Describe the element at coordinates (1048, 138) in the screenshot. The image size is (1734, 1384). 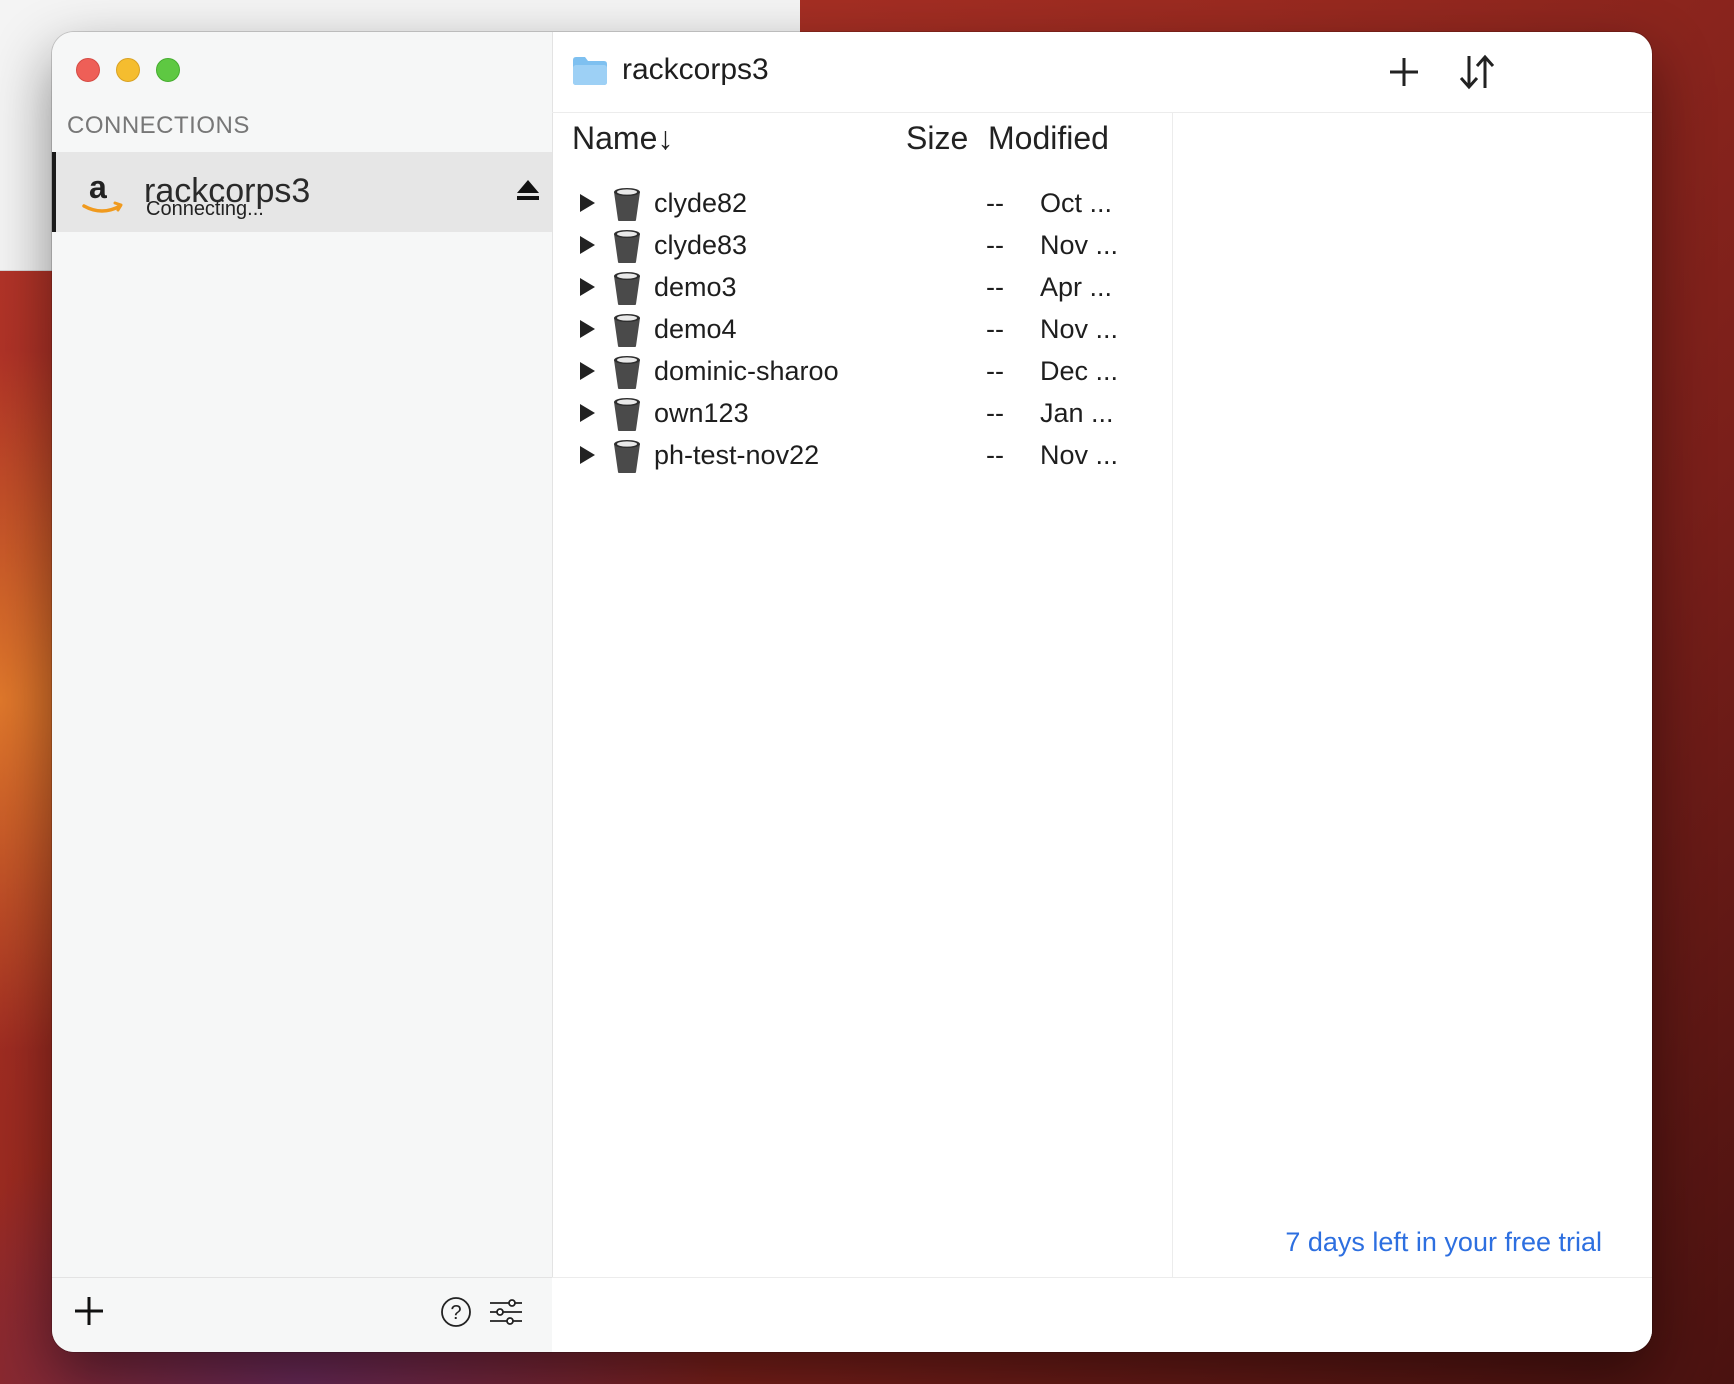
I see `column-header-modified: Modified` at that location.